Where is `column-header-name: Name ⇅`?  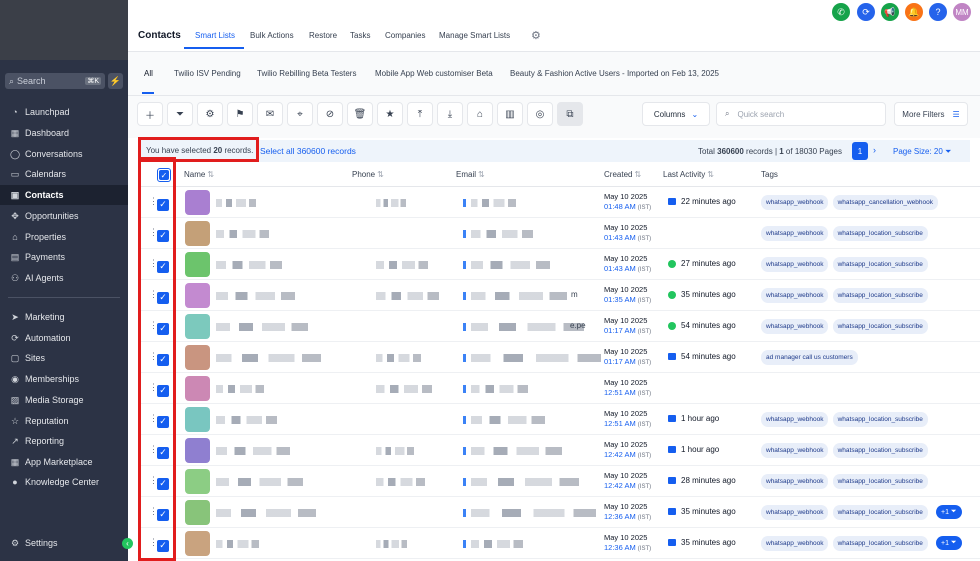 column-header-name: Name ⇅ is located at coordinates (199, 174).